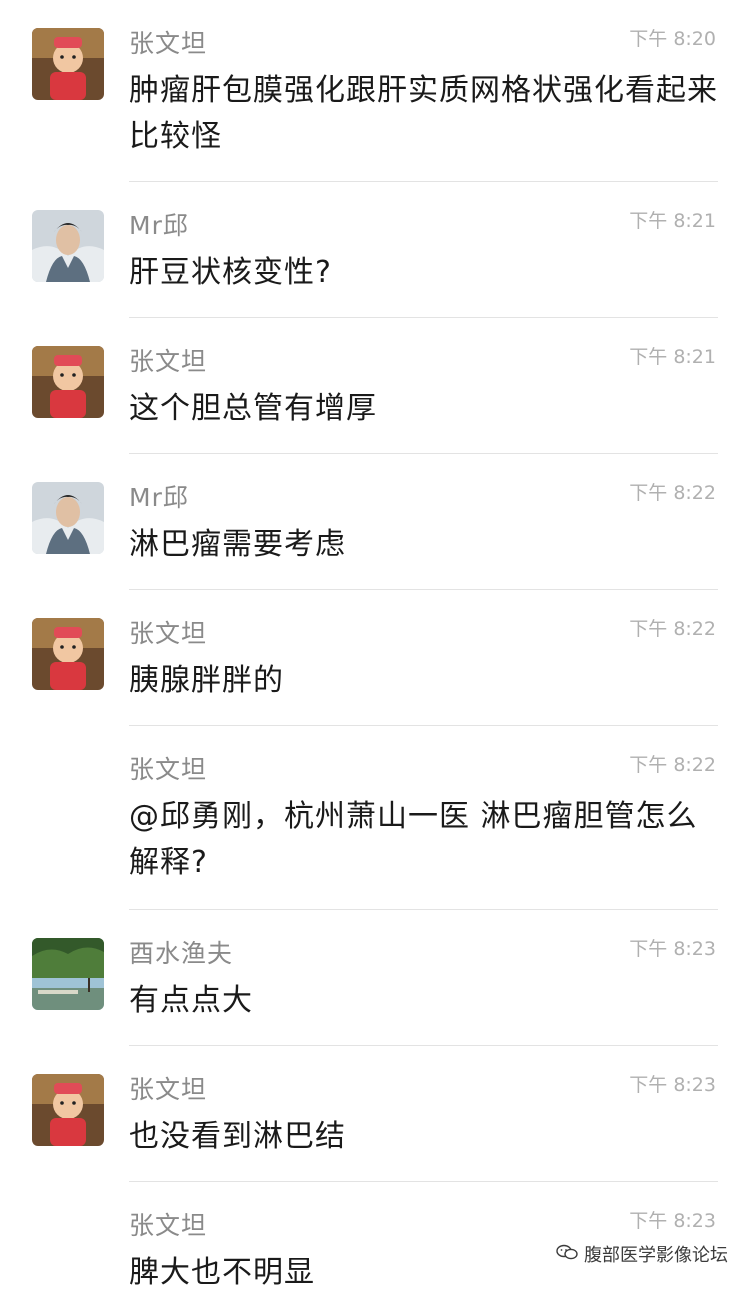 This screenshot has height=1296, width=750. What do you see at coordinates (375, 658) in the screenshot?
I see `message-item: 张文坦 下午 8:22 胰腺胖胖的` at bounding box center [375, 658].